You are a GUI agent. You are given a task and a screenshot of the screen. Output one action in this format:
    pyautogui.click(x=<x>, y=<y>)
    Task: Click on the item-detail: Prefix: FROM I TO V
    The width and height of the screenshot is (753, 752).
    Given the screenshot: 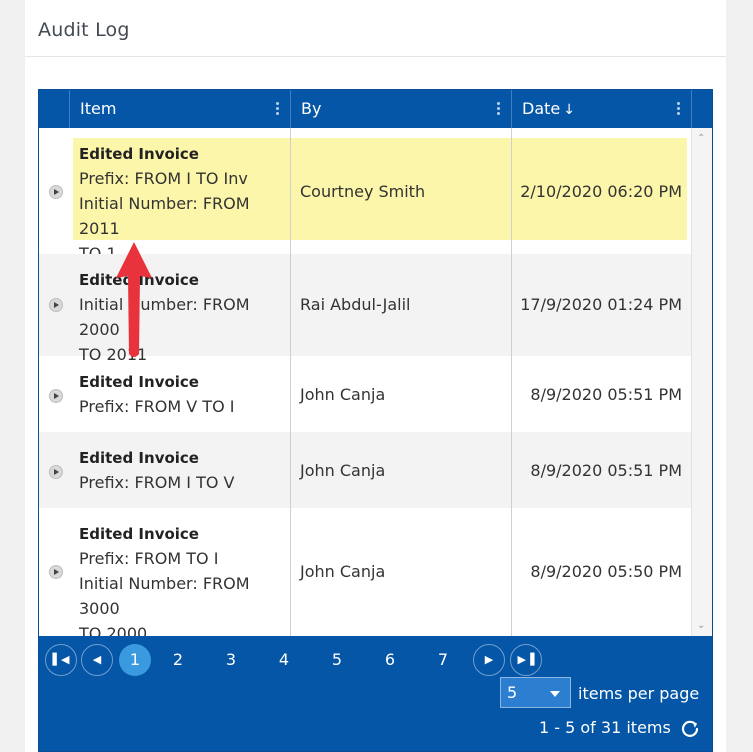 What is the action you would take?
    pyautogui.click(x=157, y=482)
    